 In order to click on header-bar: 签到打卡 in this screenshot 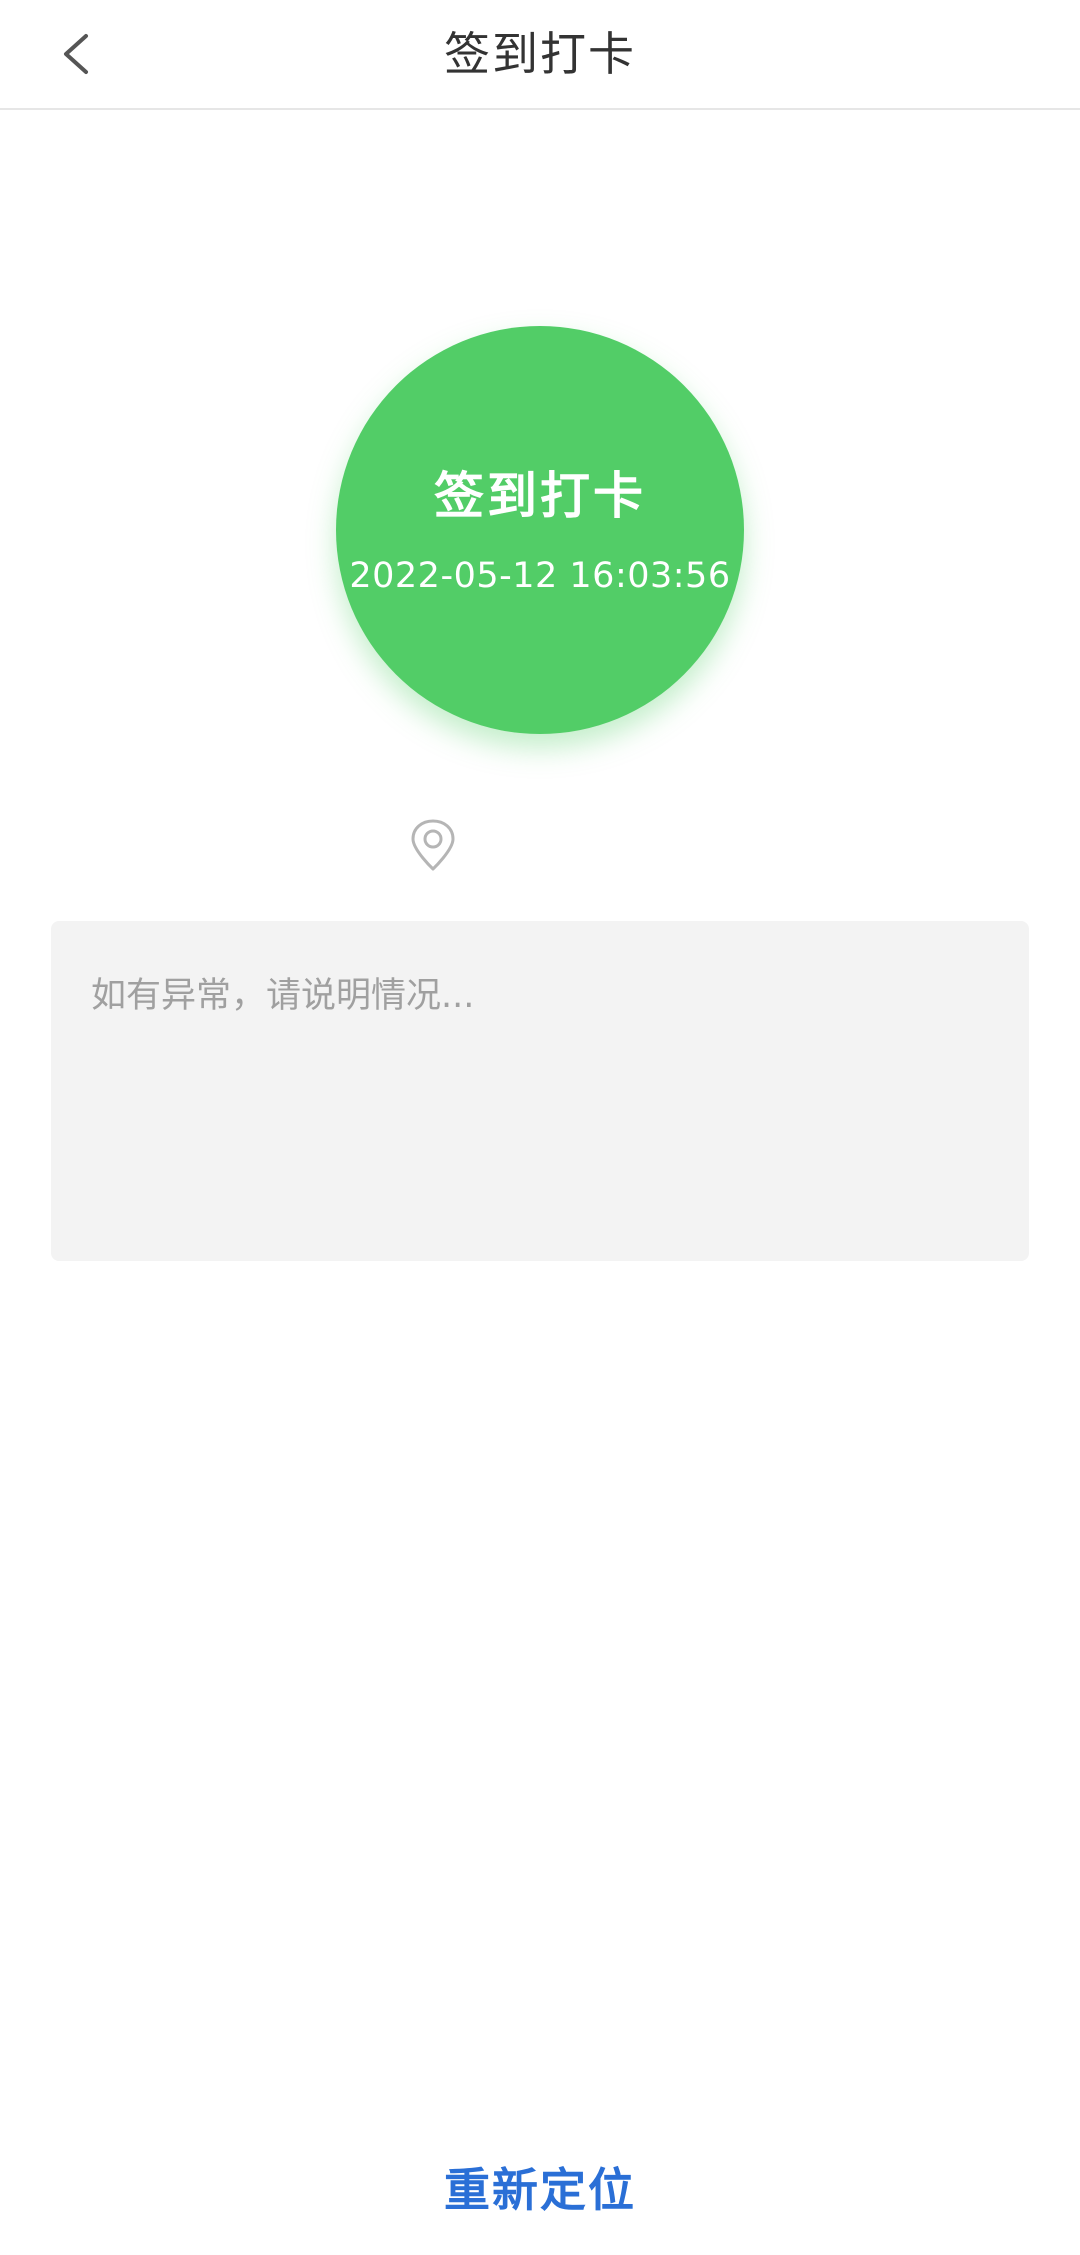, I will do `click(540, 55)`.